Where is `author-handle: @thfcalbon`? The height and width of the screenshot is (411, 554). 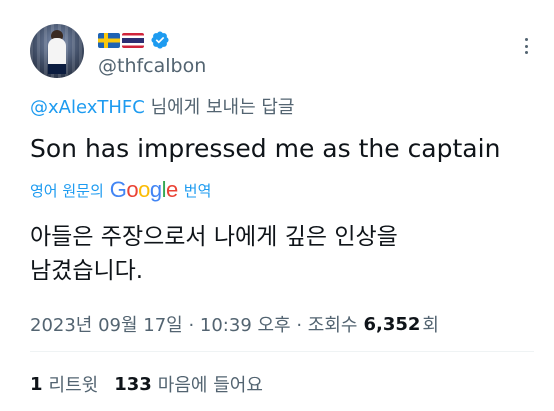 author-handle: @thfcalbon is located at coordinates (152, 66).